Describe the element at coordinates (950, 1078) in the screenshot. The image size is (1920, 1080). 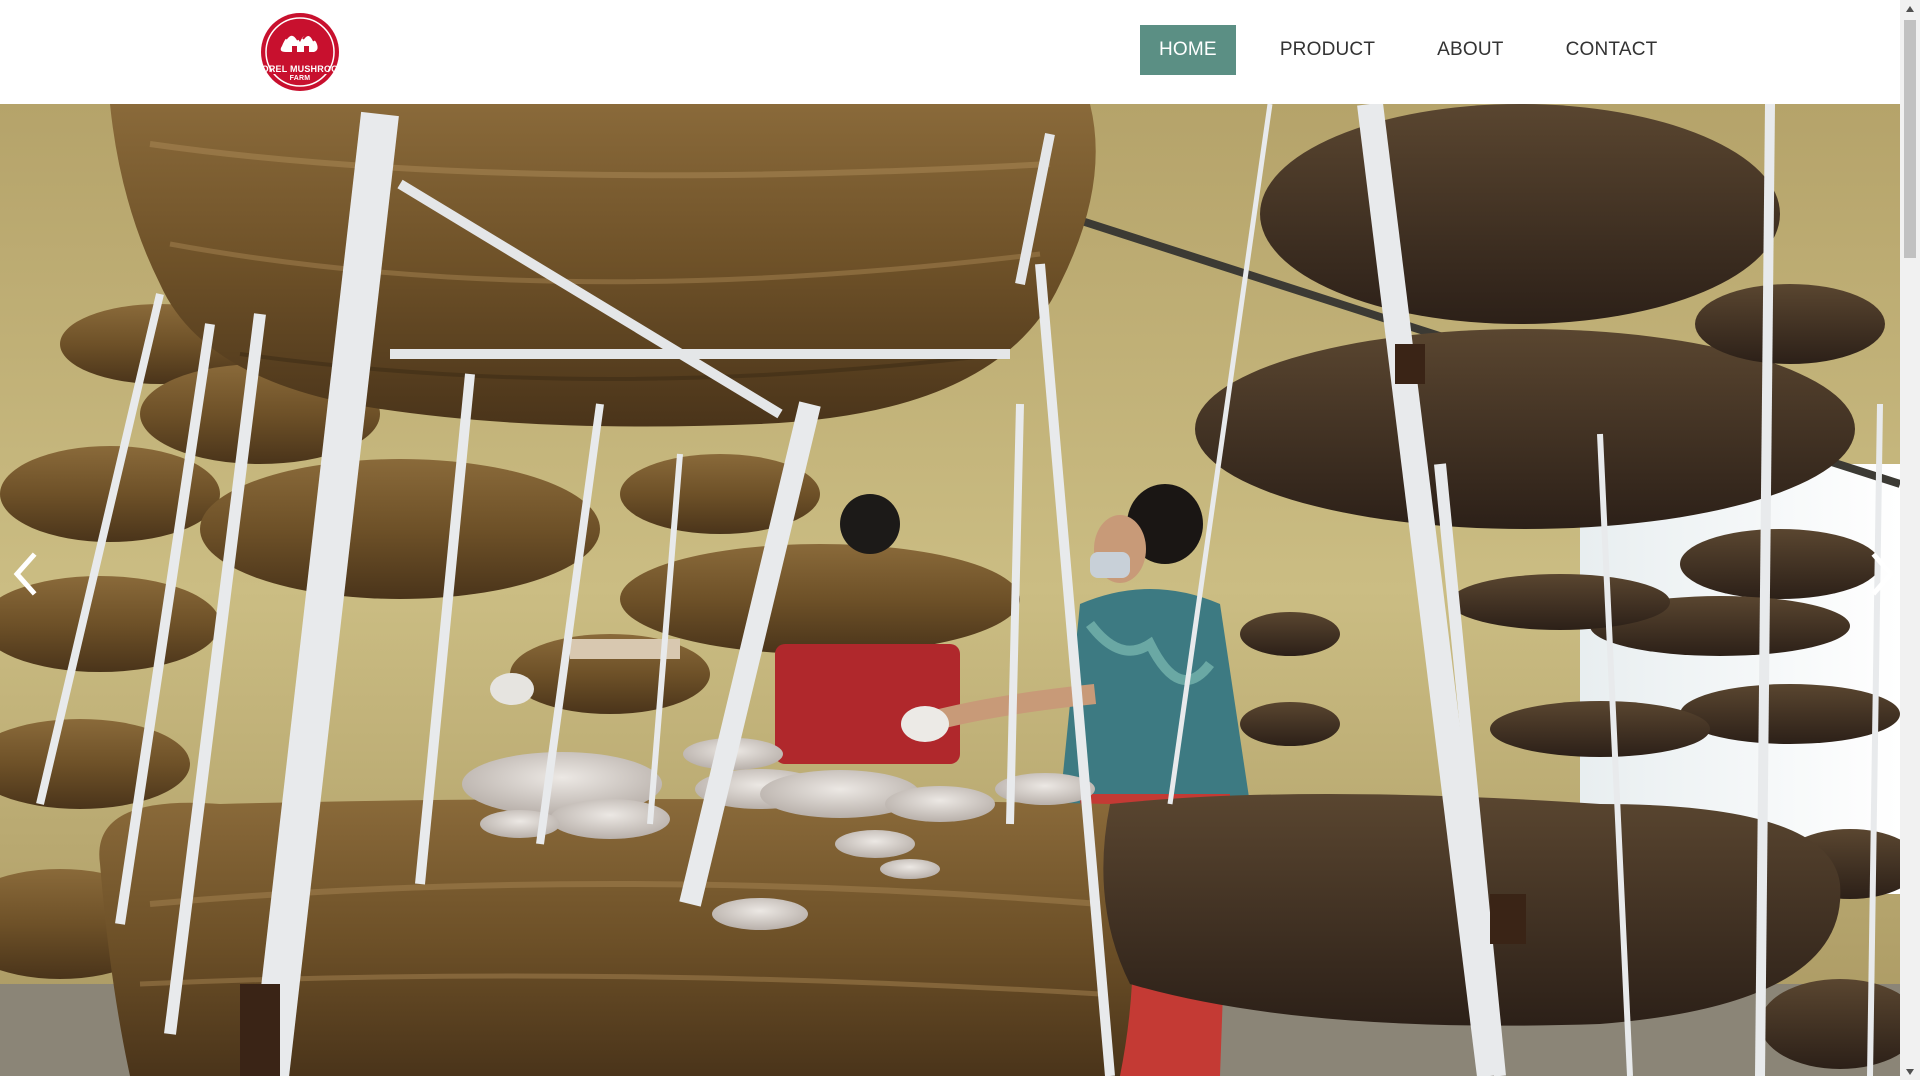
I see `page-bottom-edge` at that location.